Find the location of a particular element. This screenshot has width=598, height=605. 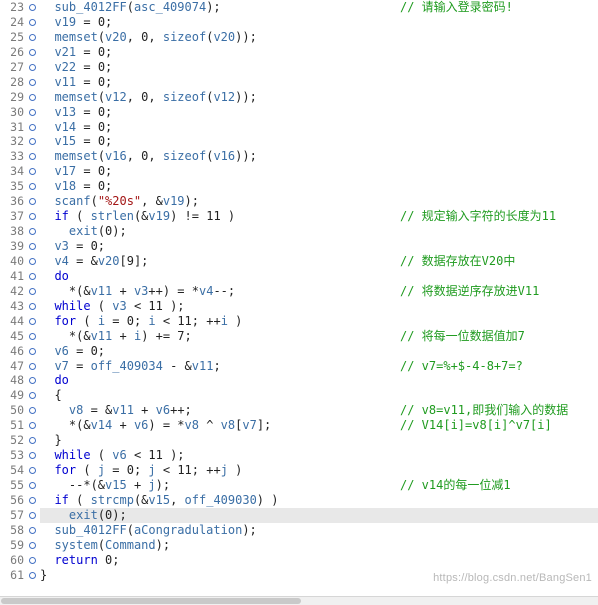

horizontal-scrollbar is located at coordinates (299, 600).